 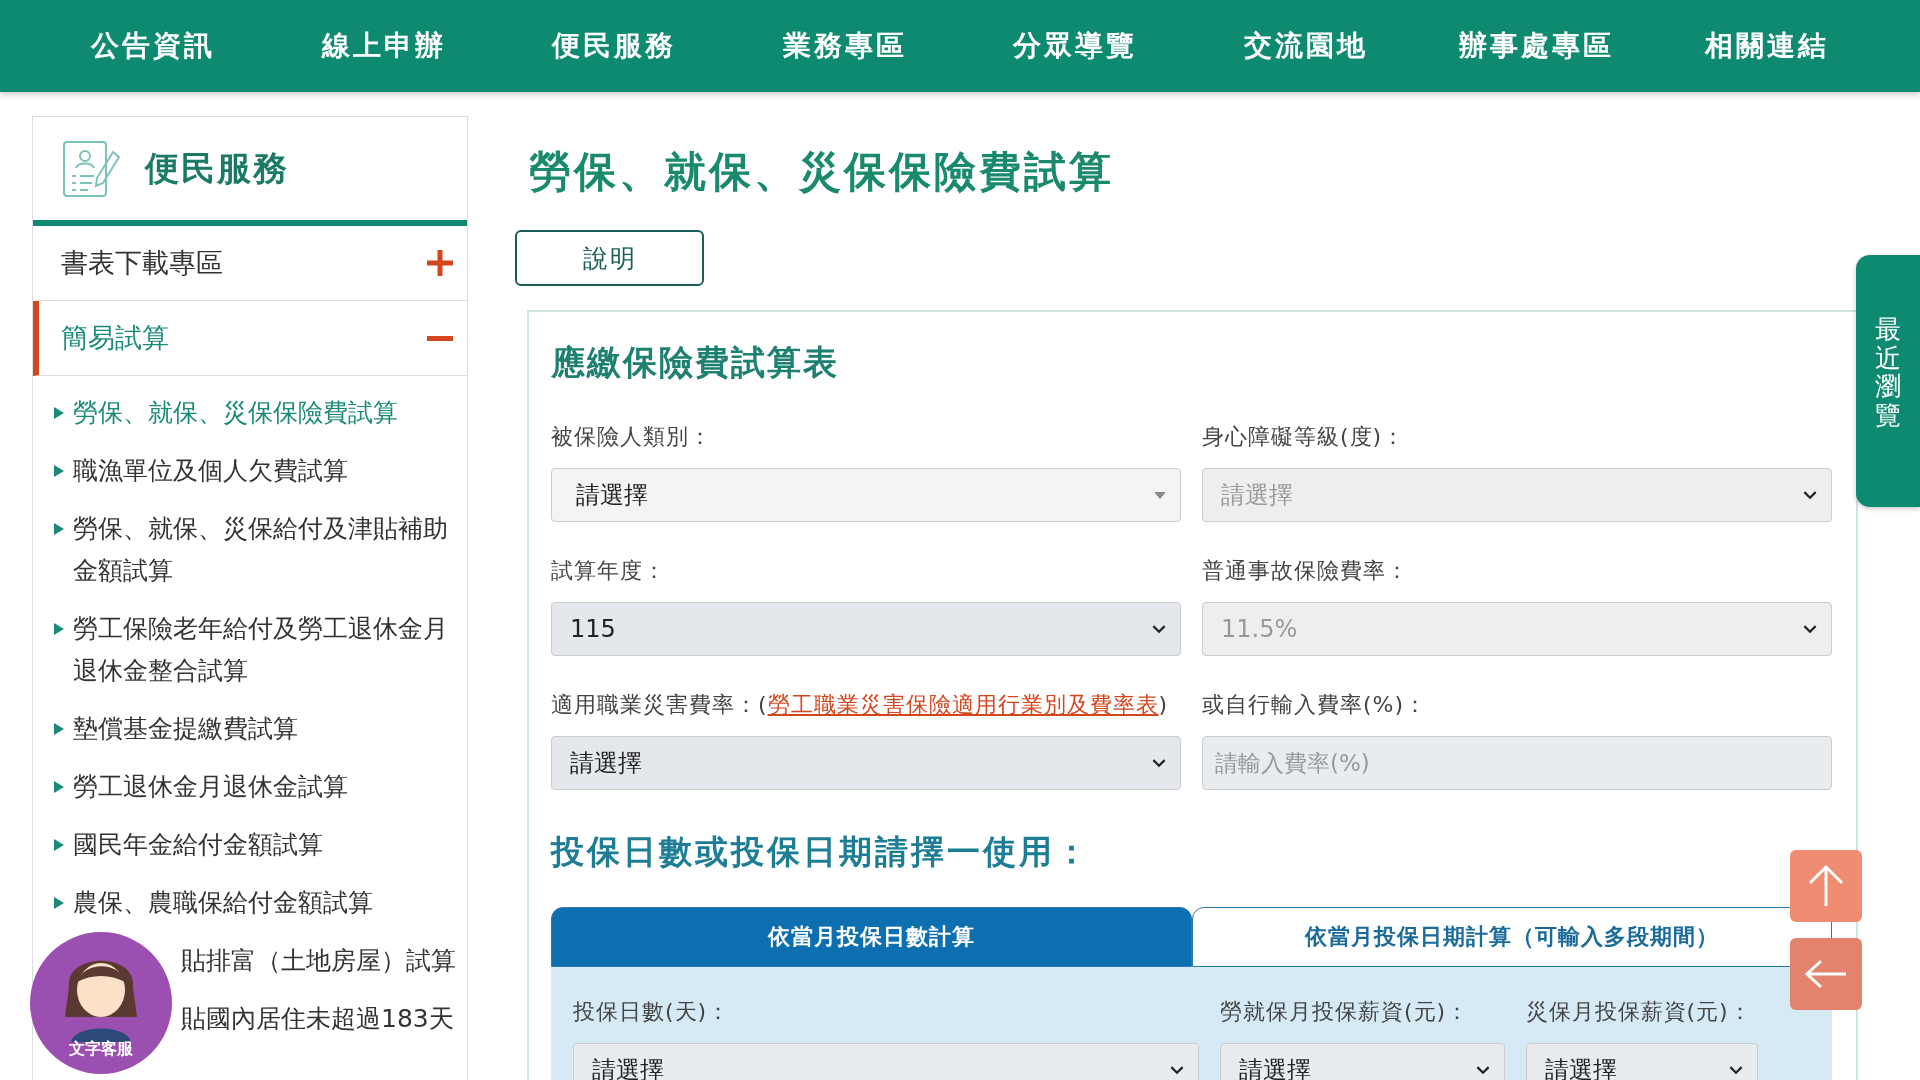 What do you see at coordinates (255, 650) in the screenshot?
I see `sidebar-link: 勞工保險老年給付及勞工退休金月退休金整合試算` at bounding box center [255, 650].